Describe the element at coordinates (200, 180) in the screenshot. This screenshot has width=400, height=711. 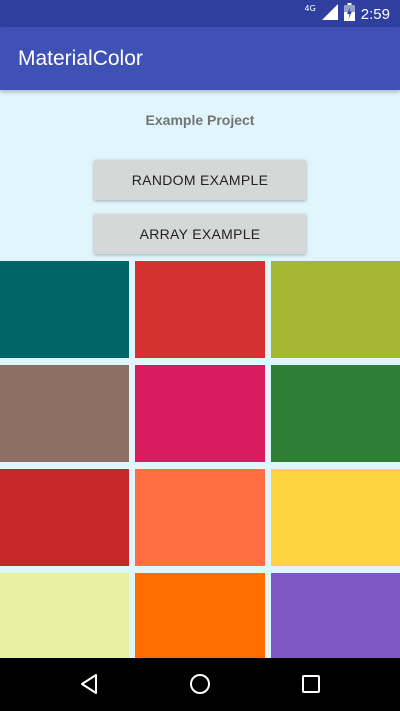
I see `random-example-button: RANDOM EXAMPLE` at that location.